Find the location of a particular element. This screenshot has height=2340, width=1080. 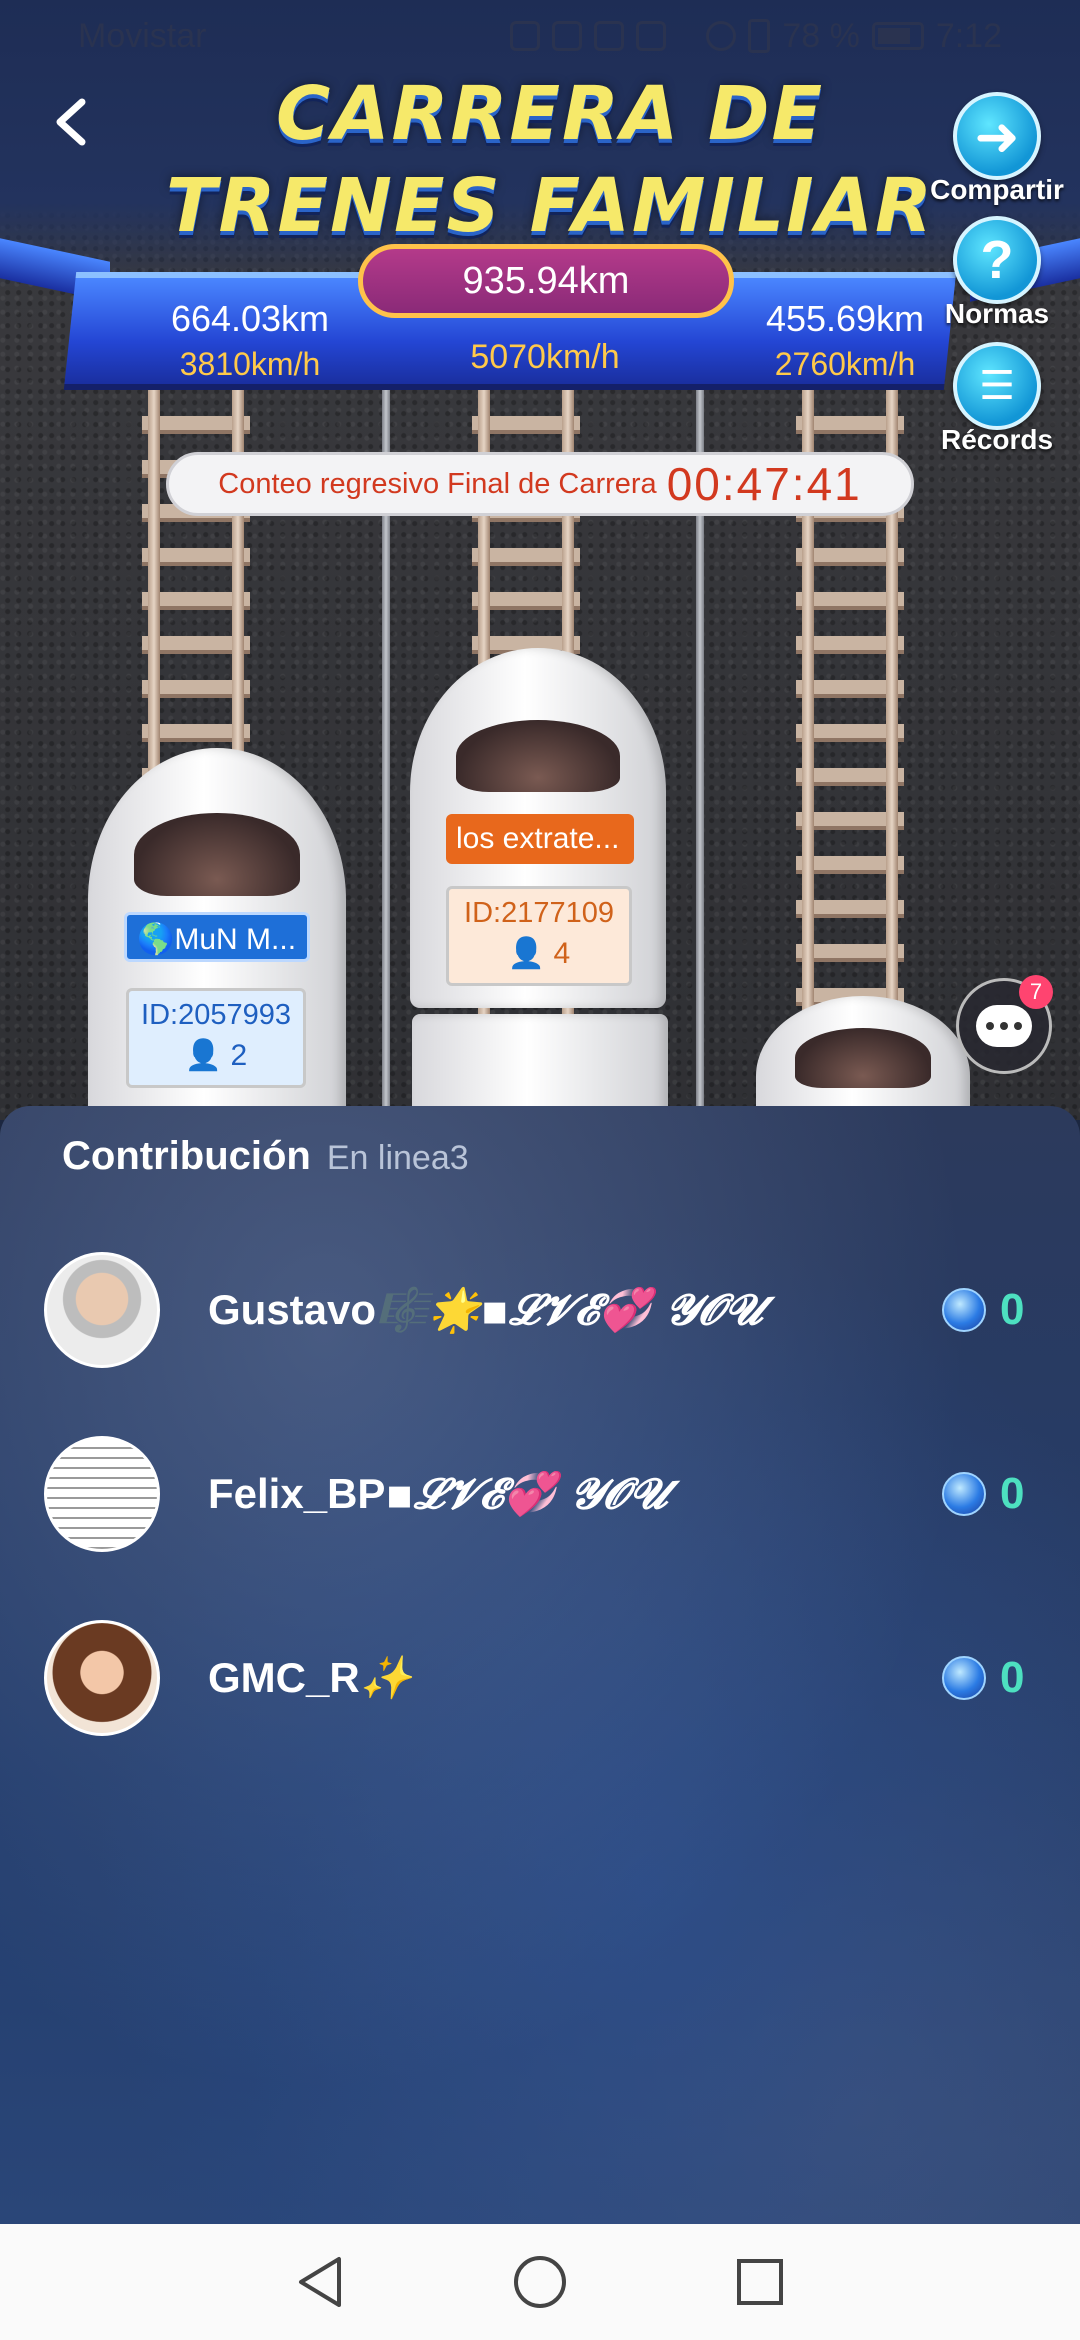

list-item: Gustavo🎼🌟▪𝓛𝓥𝓔💞 𝓨𝓞𝓤 0 is located at coordinates (544, 1310).